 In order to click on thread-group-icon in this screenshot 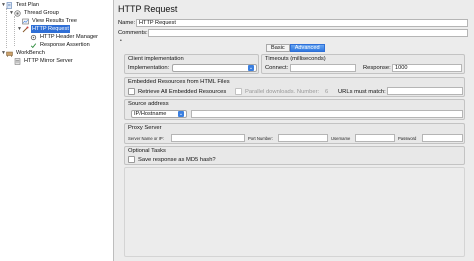, I will do `click(17, 13)`.